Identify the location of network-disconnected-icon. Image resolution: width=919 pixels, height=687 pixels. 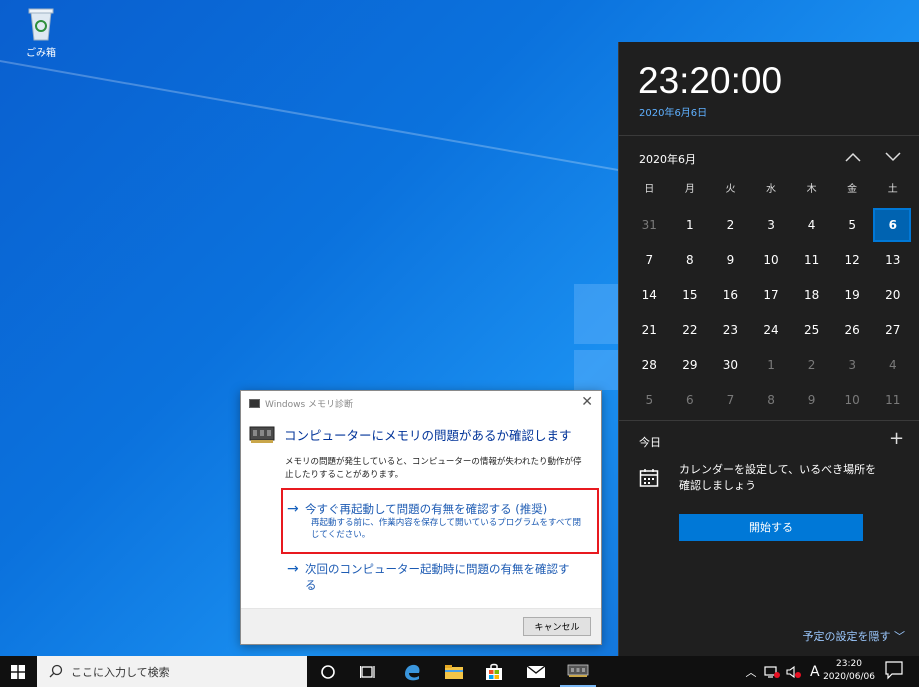
(772, 672).